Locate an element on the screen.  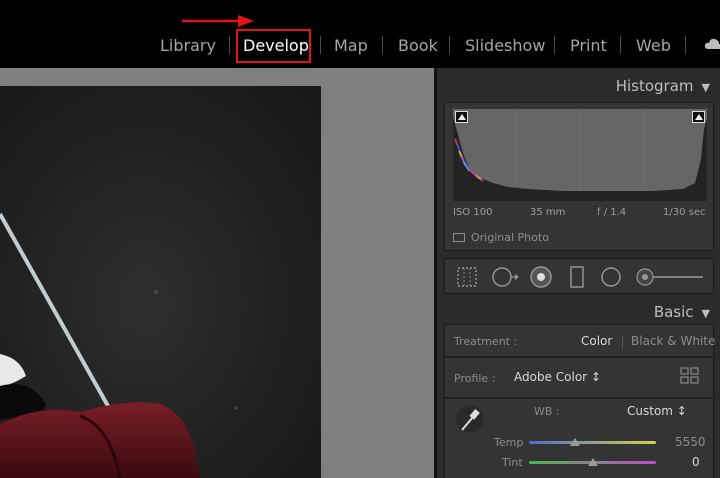
histogram-graph is located at coordinates (580, 155).